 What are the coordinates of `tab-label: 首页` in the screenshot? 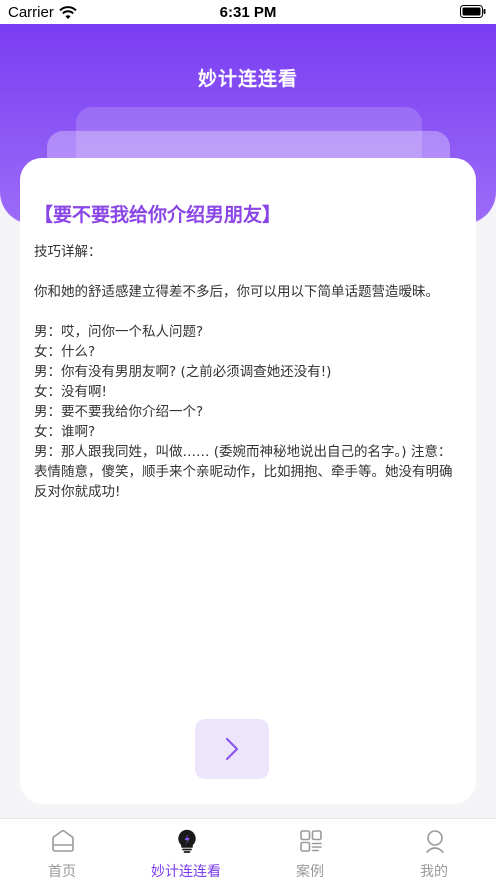 It's located at (62, 872).